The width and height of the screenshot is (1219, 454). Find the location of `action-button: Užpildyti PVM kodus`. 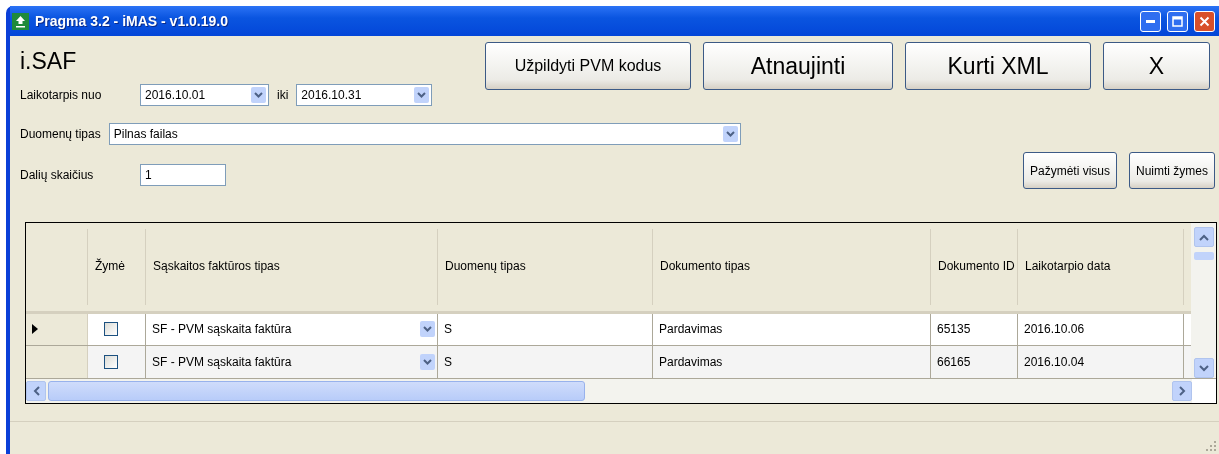

action-button: Užpildyti PVM kodus is located at coordinates (588, 66).